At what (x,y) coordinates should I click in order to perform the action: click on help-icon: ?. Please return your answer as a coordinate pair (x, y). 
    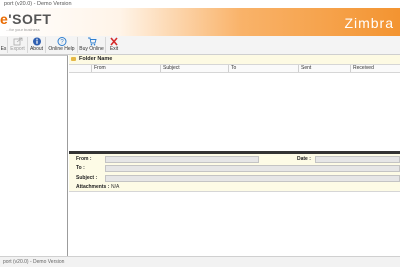
    Looking at the image, I should click on (61, 41).